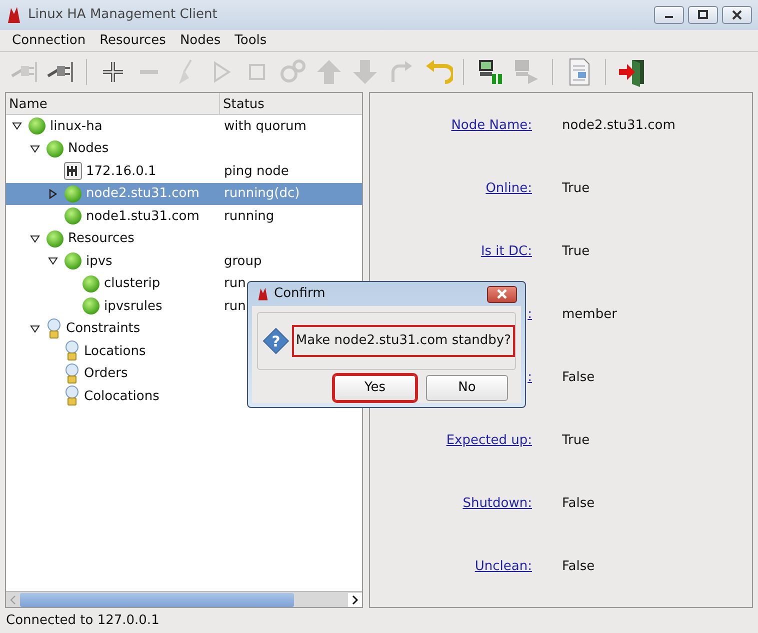 The height and width of the screenshot is (633, 758). Describe the element at coordinates (115, 351) in the screenshot. I see `tree-item-name: Locations` at that location.